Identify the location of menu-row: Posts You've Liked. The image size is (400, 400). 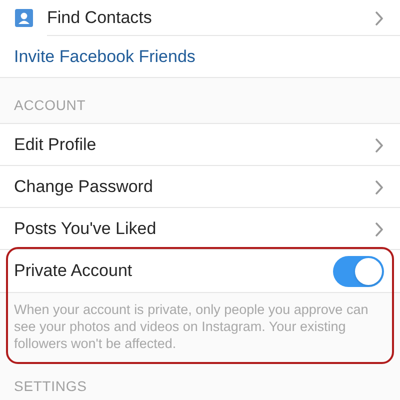
(200, 229).